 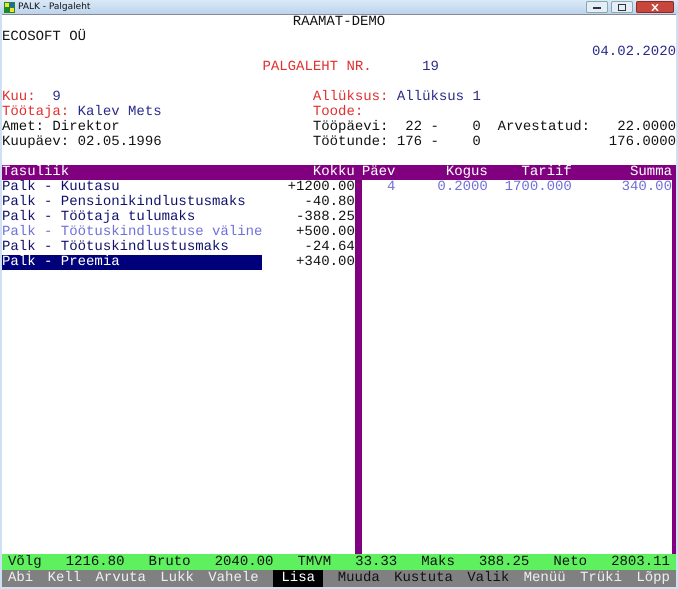 What do you see at coordinates (570, 562) in the screenshot?
I see `status-label: Neto` at bounding box center [570, 562].